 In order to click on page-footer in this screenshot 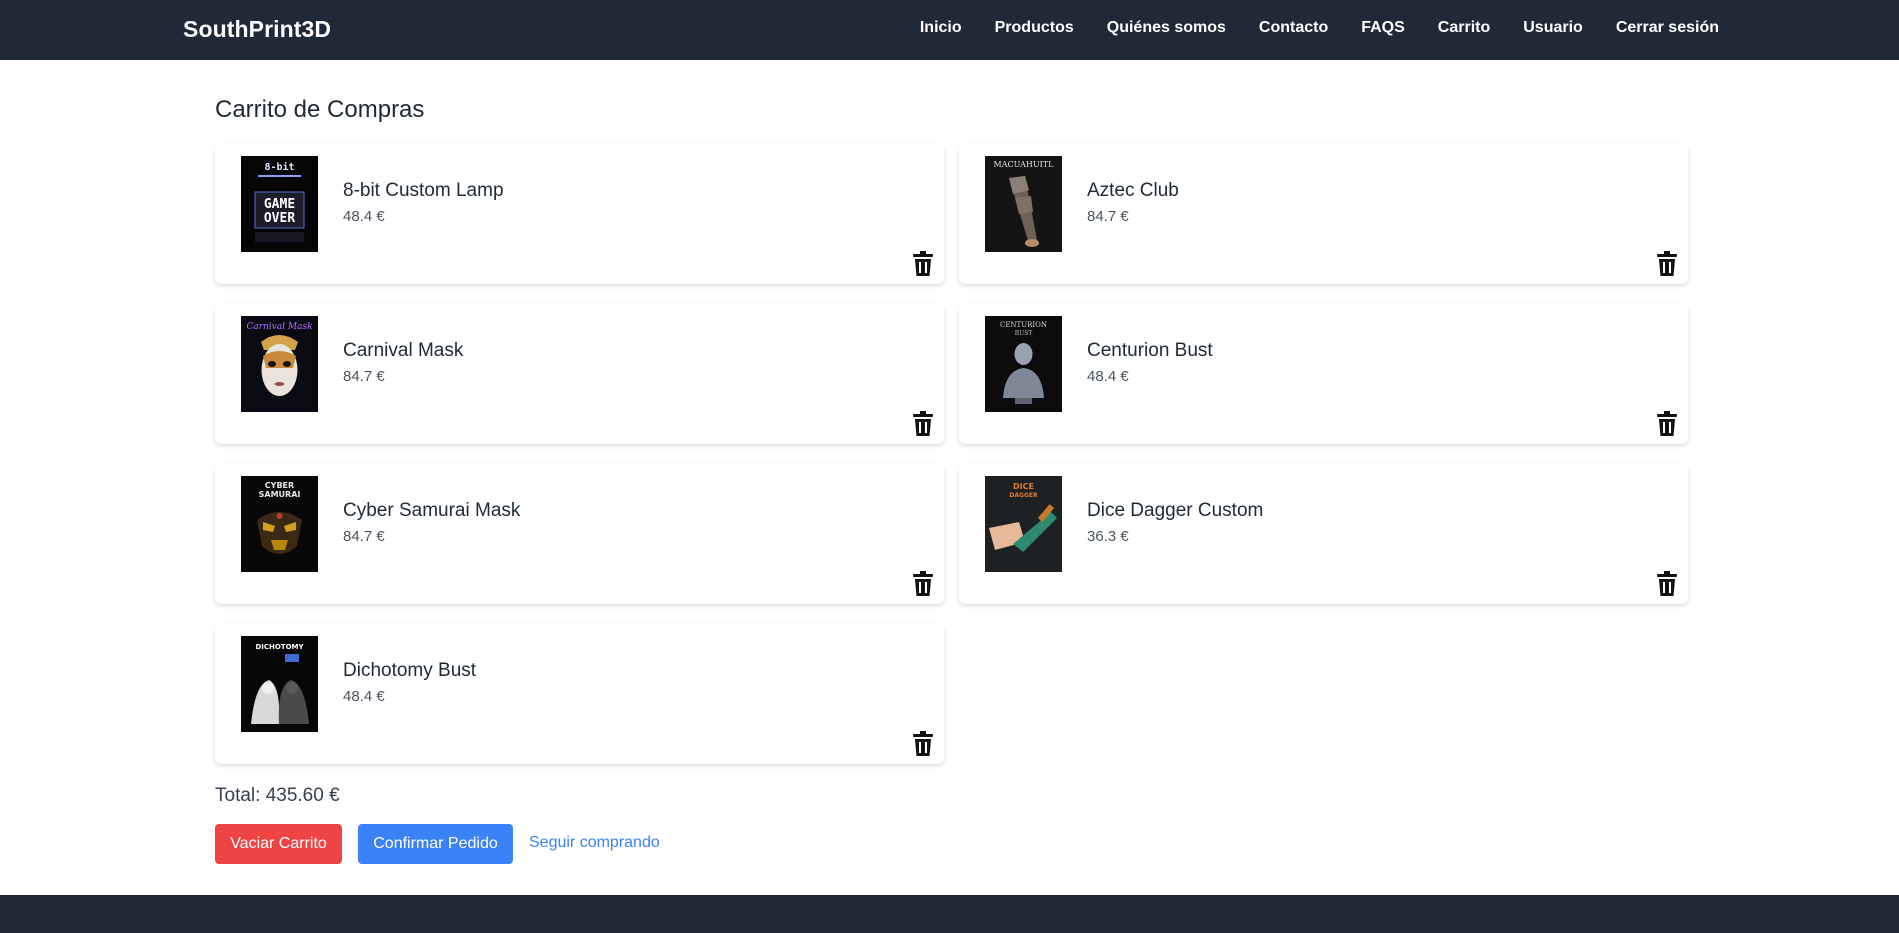, I will do `click(949, 914)`.